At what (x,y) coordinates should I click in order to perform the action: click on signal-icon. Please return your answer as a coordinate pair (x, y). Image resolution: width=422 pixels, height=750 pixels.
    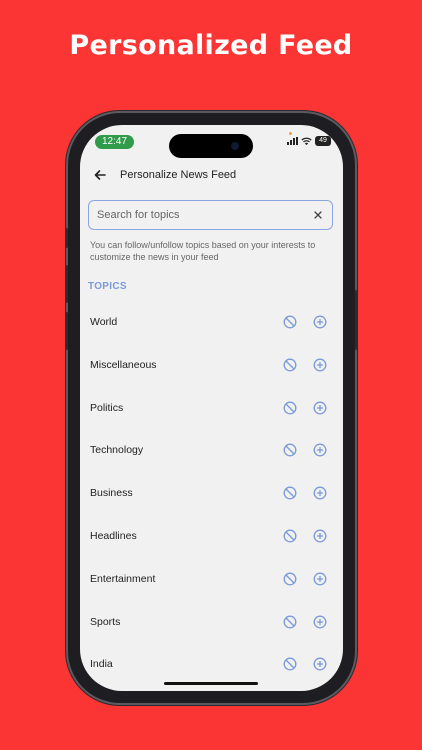
    Looking at the image, I should click on (292, 141).